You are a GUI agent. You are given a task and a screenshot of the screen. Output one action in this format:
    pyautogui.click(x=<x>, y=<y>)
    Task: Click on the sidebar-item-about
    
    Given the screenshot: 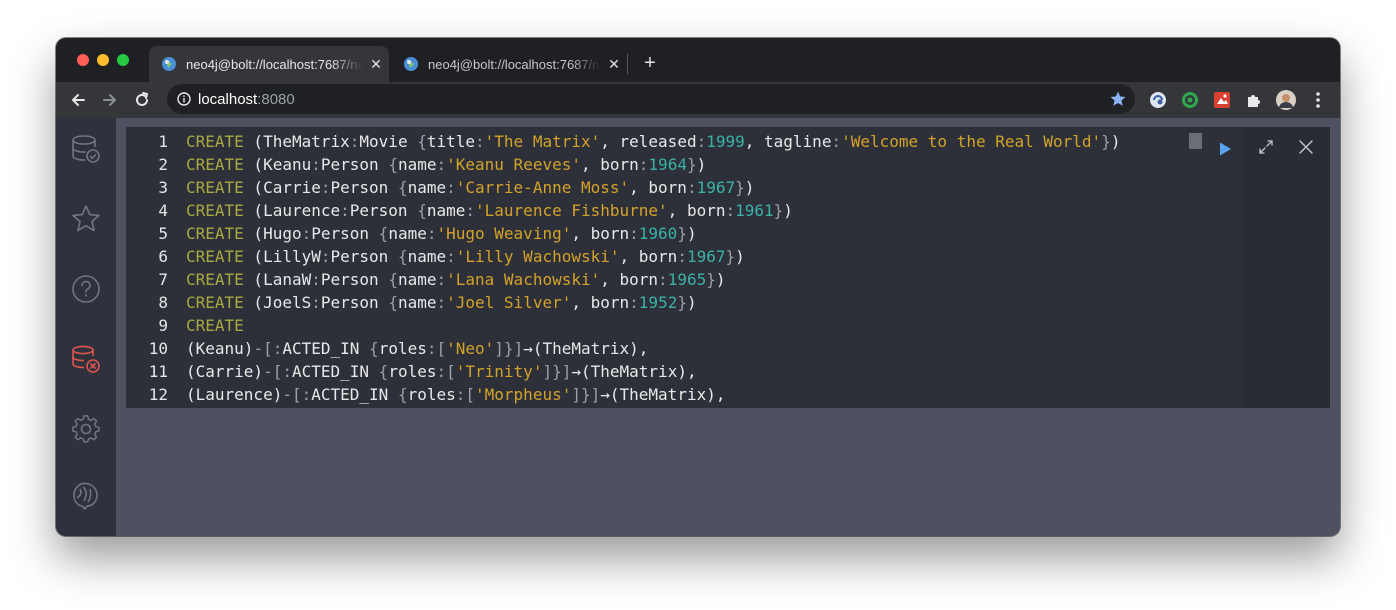 What is the action you would take?
    pyautogui.click(x=86, y=496)
    